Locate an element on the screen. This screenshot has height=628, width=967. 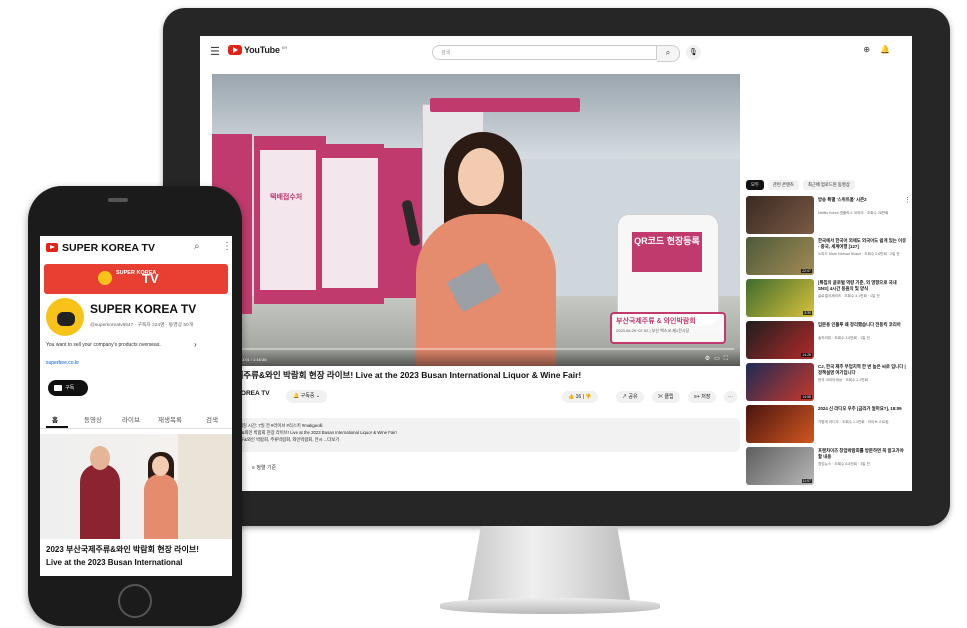
search-icon: ⌕ is located at coordinates (197, 246).